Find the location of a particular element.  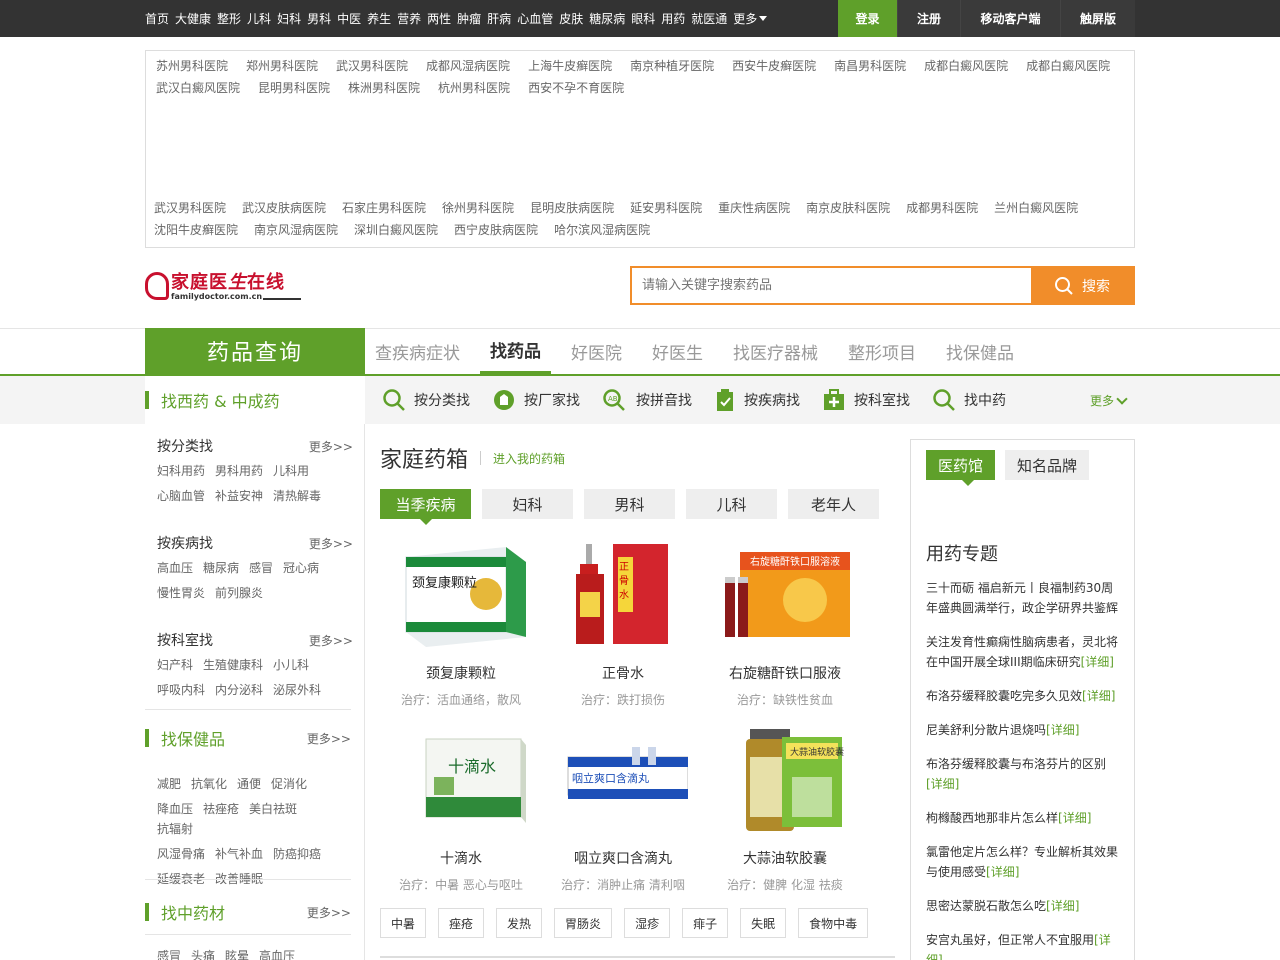

register-button: 注册 is located at coordinates (928, 18).